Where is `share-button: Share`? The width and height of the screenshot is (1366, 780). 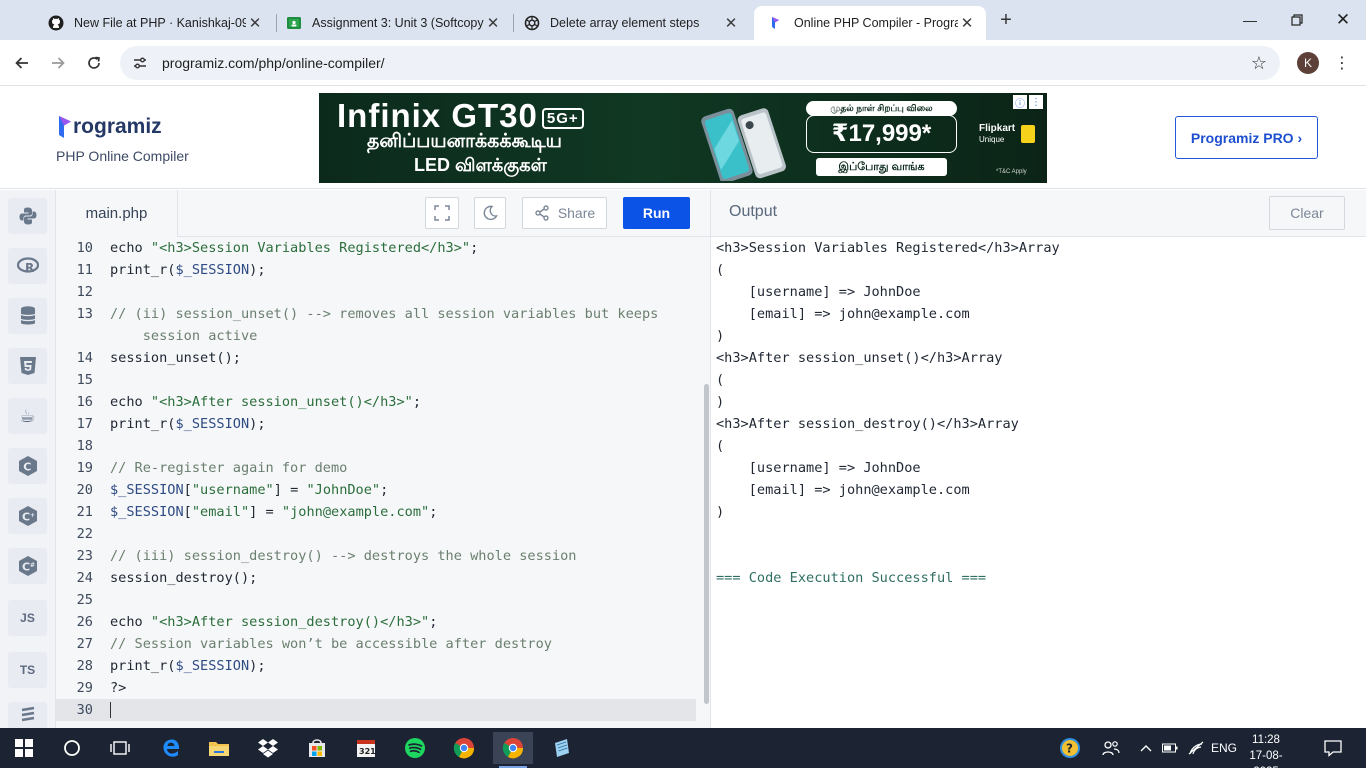 share-button: Share is located at coordinates (564, 213).